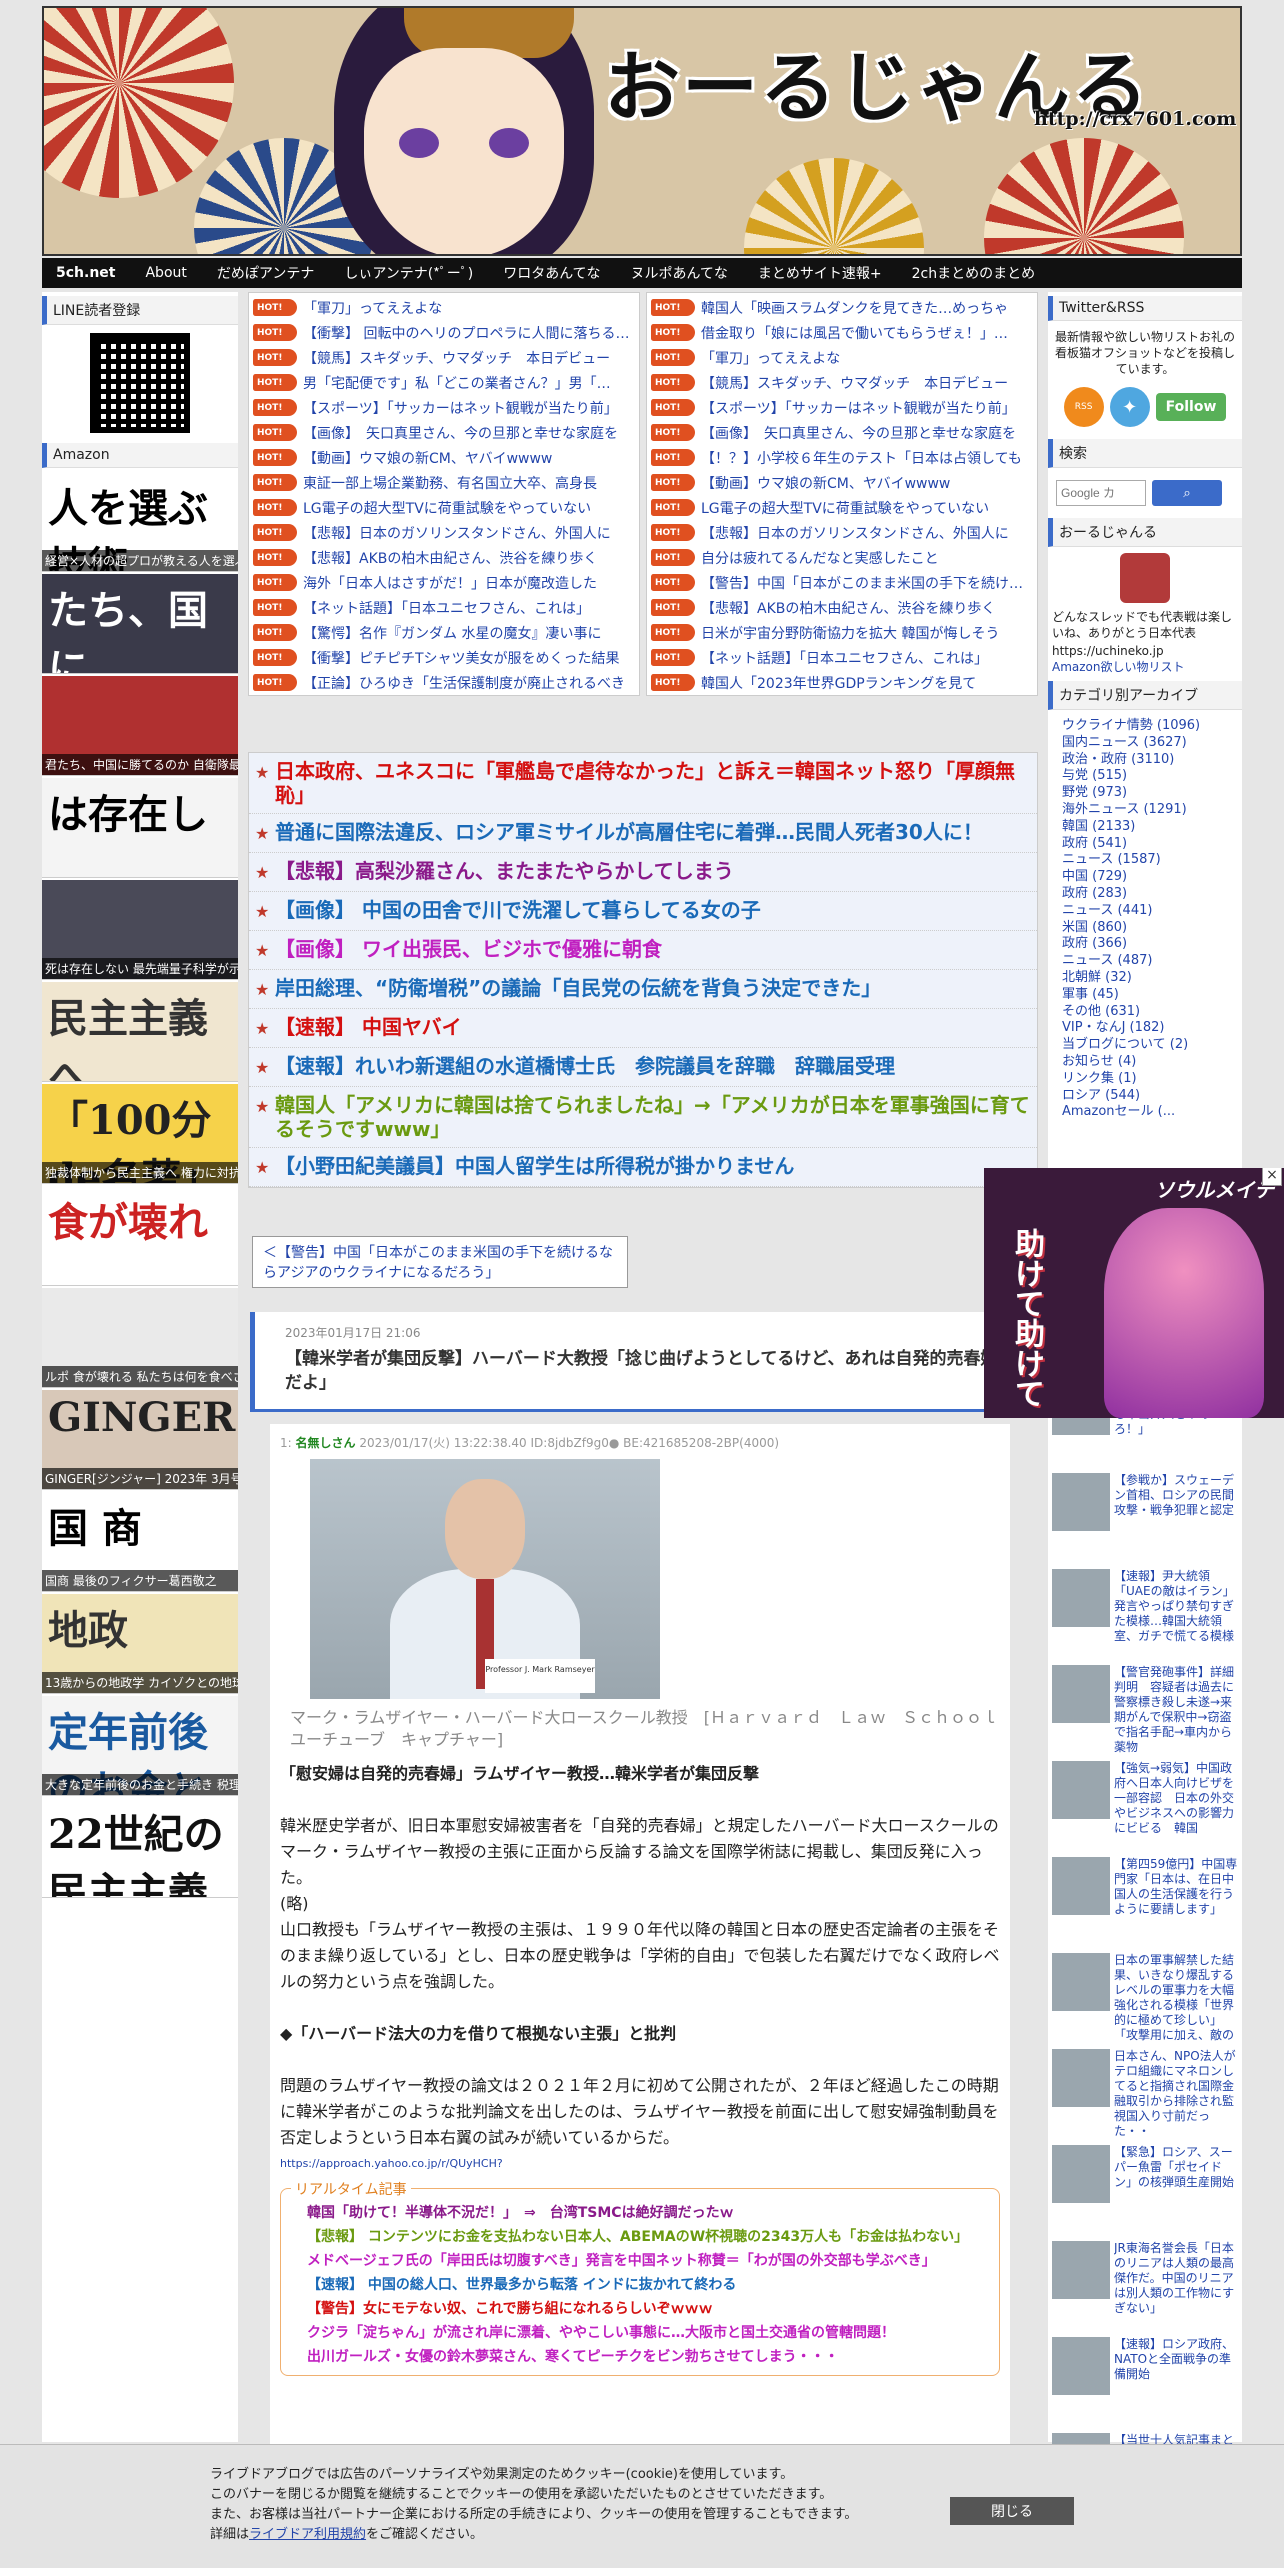 This screenshot has height=2568, width=1284. I want to click on category-link: 北朝鮮 (32), so click(1152, 978).